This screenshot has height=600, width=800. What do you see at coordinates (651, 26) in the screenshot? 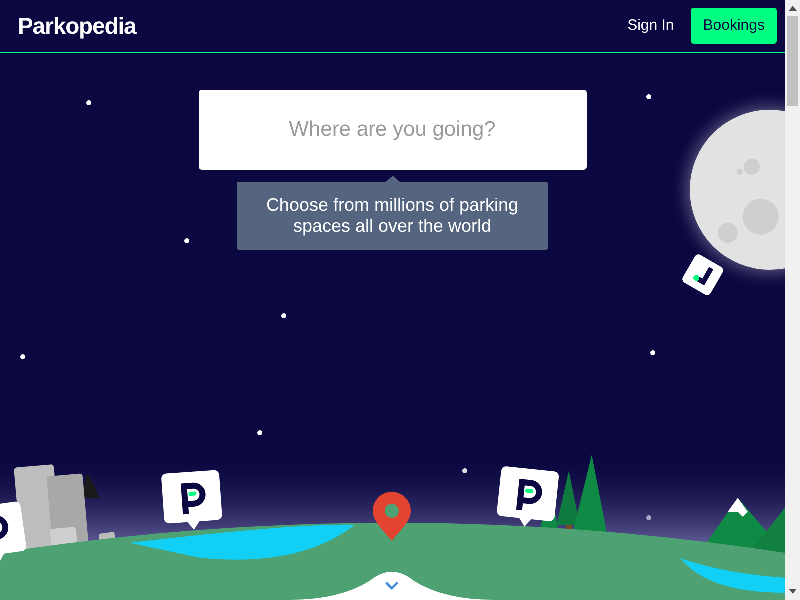
I see `sign-in-link: Sign In` at bounding box center [651, 26].